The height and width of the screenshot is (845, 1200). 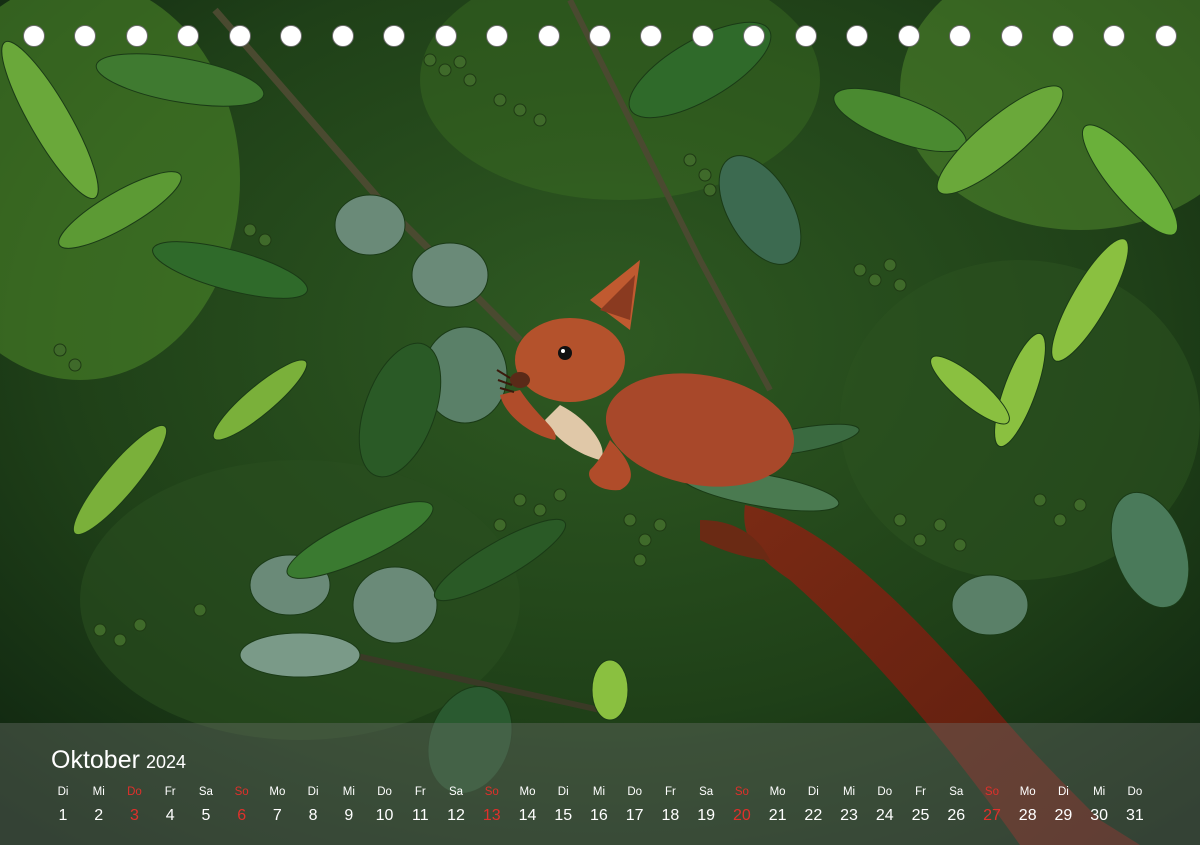 I want to click on day-number: 30, so click(x=1099, y=815).